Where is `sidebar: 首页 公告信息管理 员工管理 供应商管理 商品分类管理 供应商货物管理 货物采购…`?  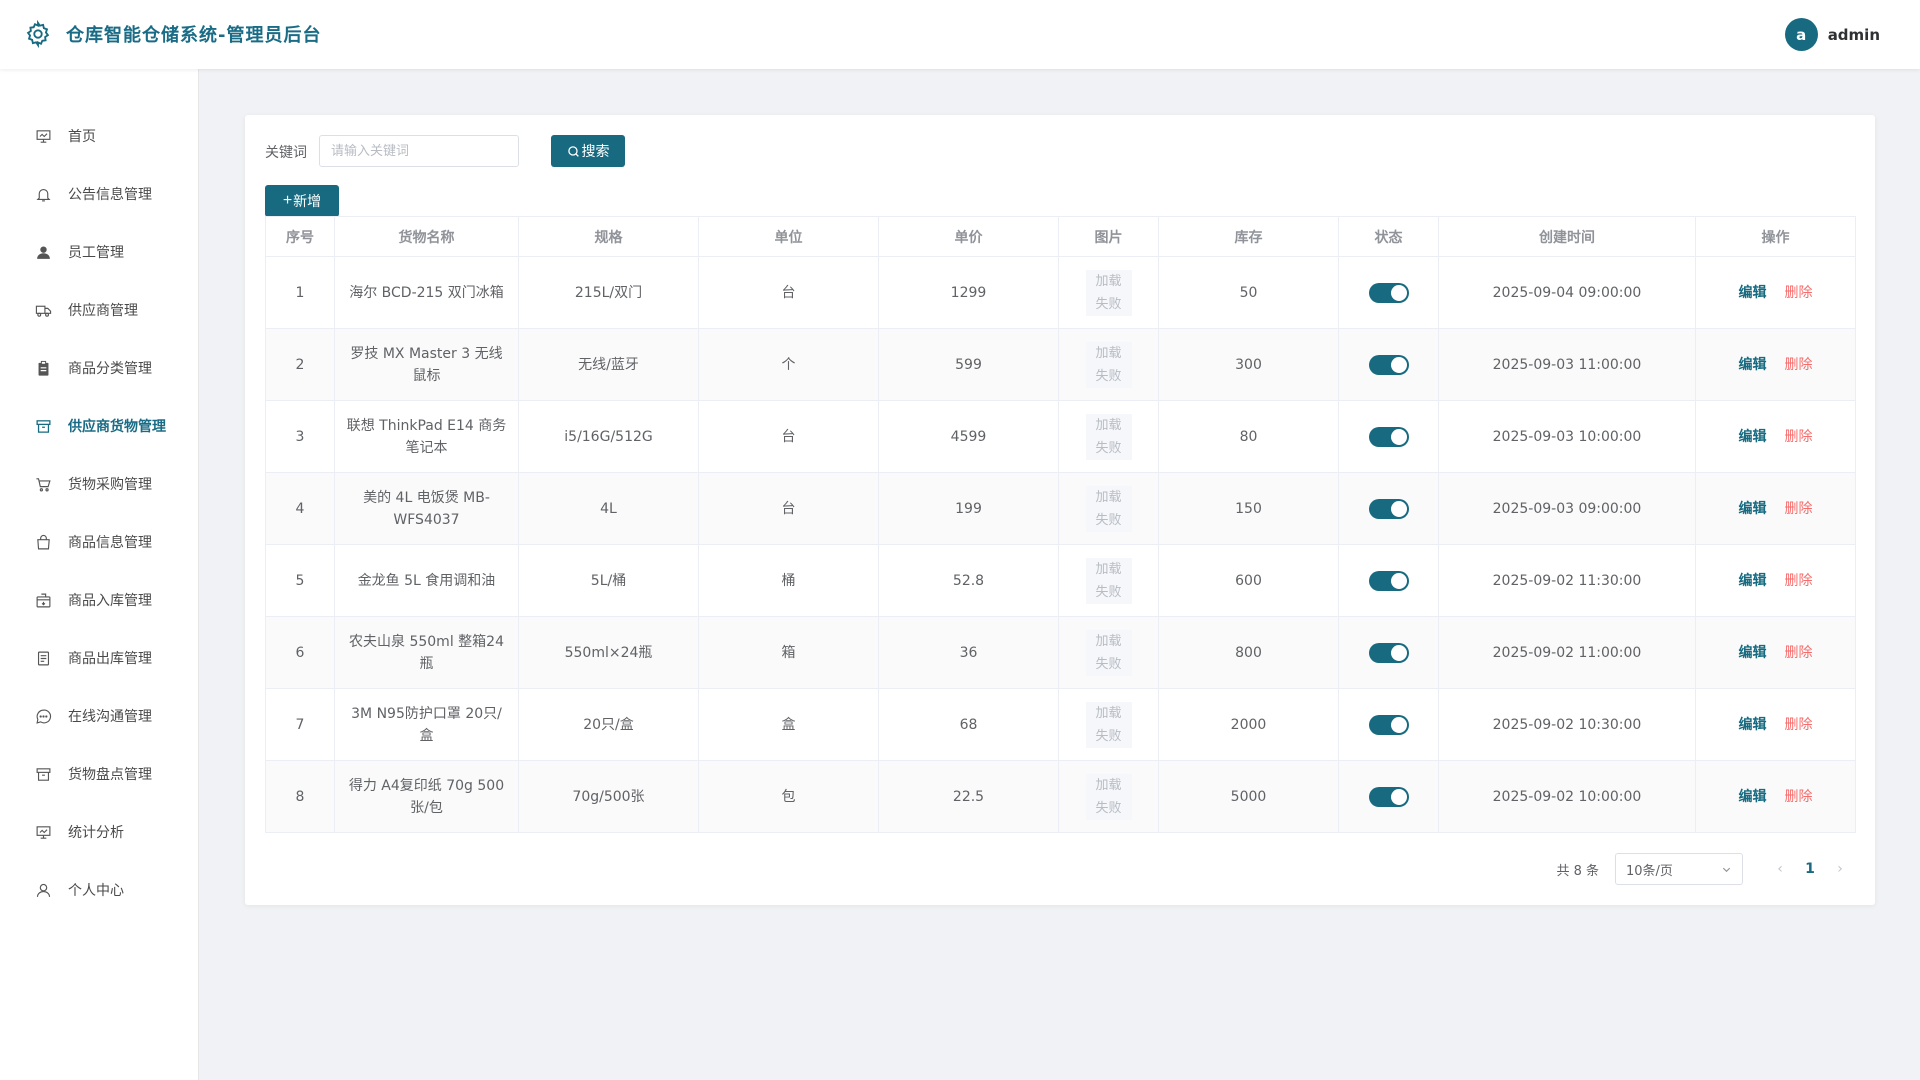 sidebar: 首页 公告信息管理 员工管理 供应商管理 商品分类管理 供应商货物管理 货物采购… is located at coordinates (99, 574).